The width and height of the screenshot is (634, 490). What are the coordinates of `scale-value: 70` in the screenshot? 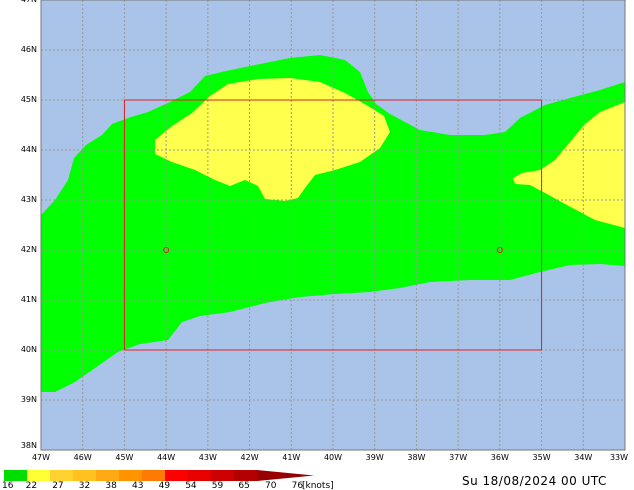 It's located at (271, 485).